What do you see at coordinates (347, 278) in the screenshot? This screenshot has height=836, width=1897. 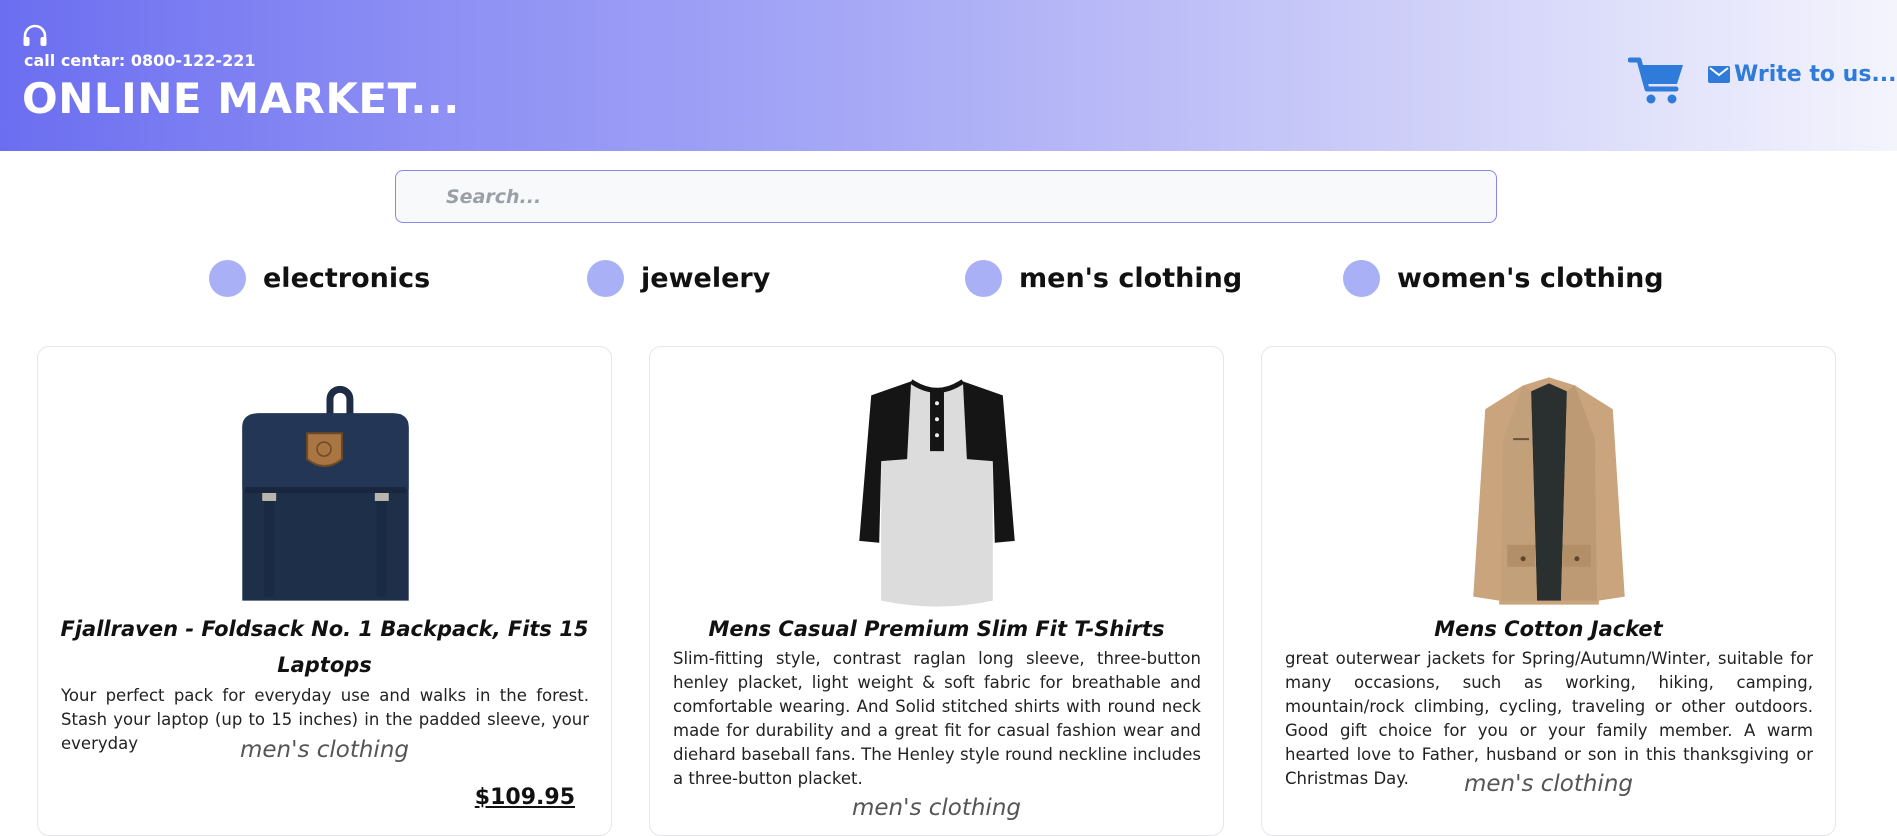 I see `category-label: electronics` at bounding box center [347, 278].